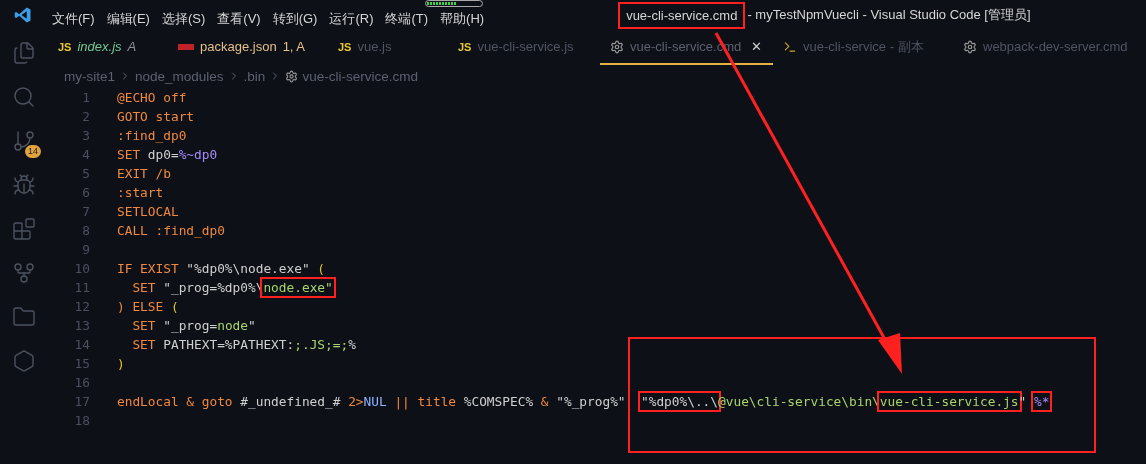 This screenshot has width=1146, height=464. I want to click on code-text: %~dp0, so click(198, 154).